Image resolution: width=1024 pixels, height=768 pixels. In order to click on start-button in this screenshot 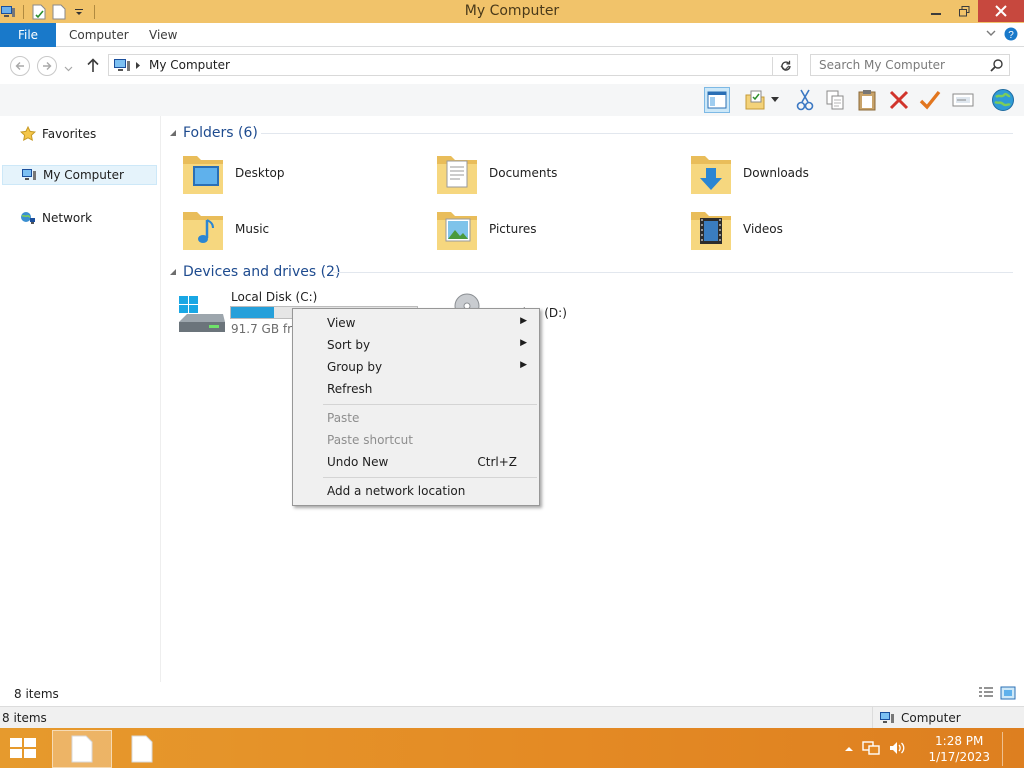, I will do `click(24, 749)`.